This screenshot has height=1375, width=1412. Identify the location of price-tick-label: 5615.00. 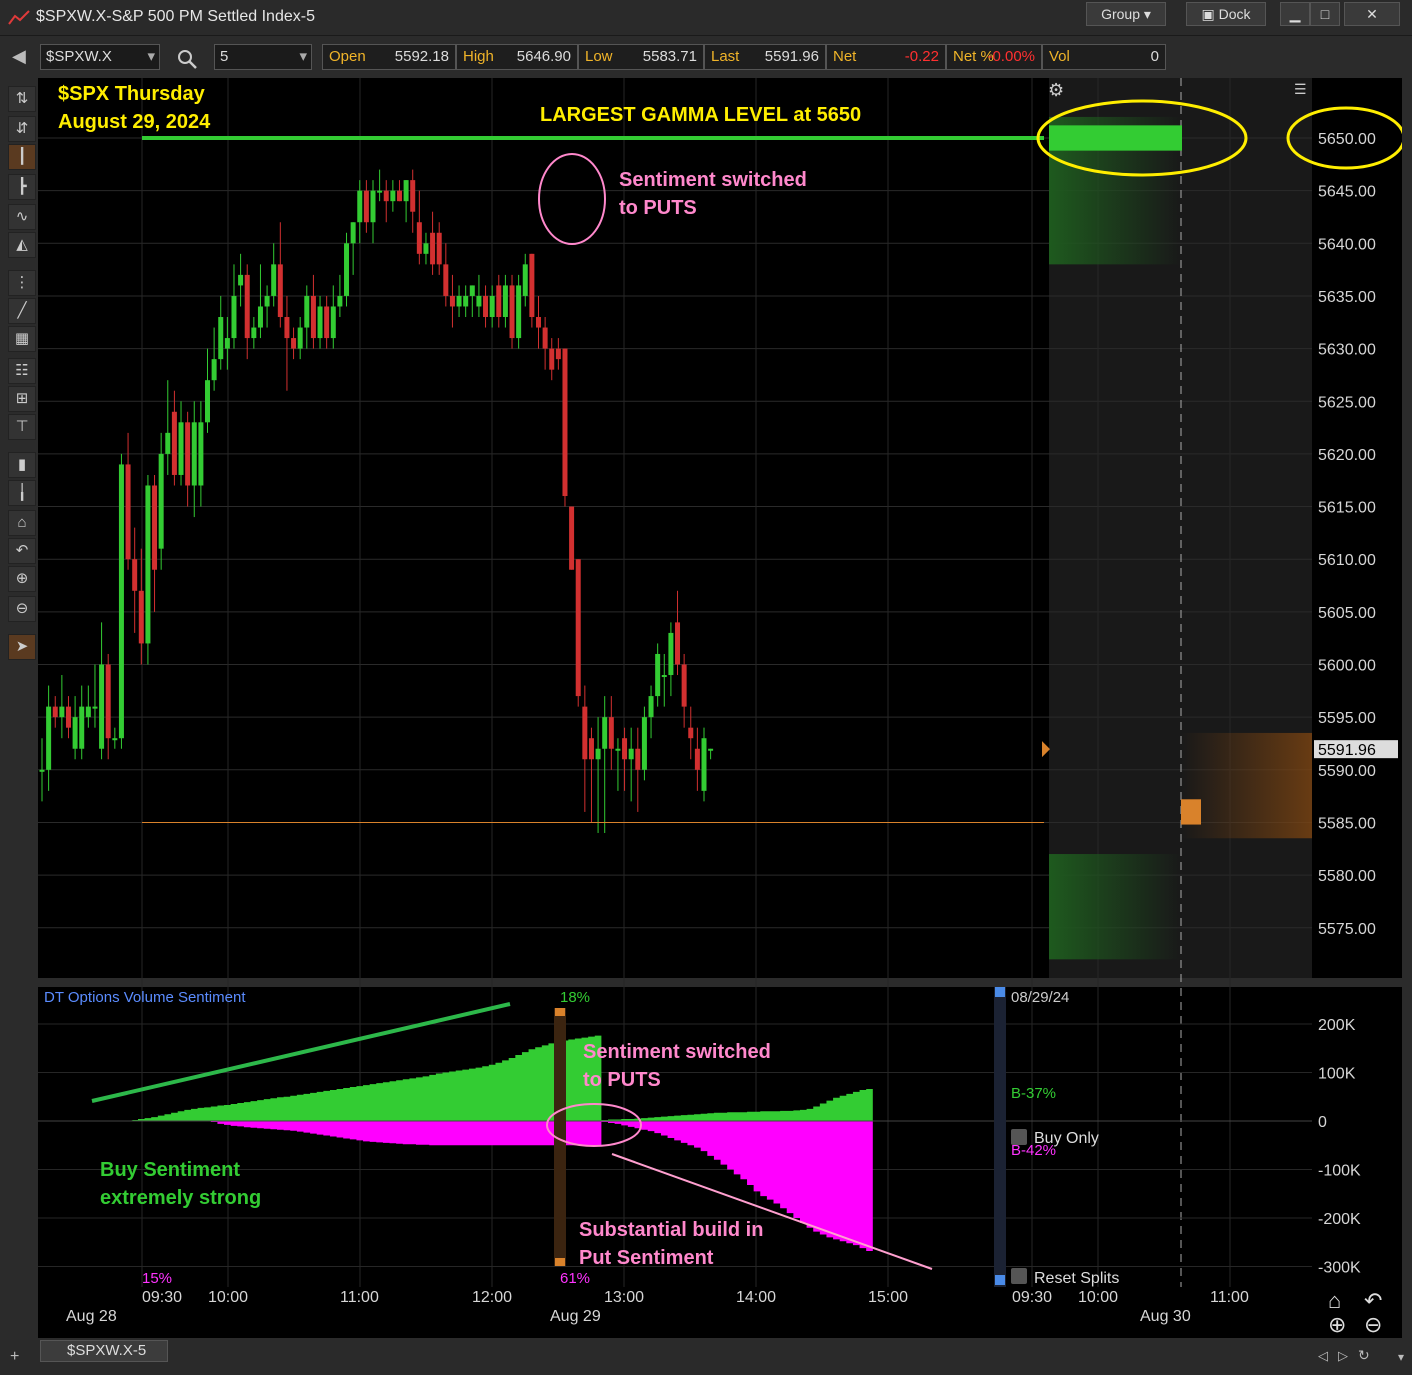
(1347, 508).